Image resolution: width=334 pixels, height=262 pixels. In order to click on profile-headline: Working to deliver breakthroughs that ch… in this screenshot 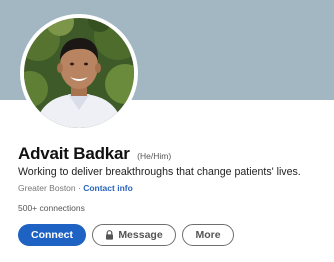, I will do `click(159, 172)`.